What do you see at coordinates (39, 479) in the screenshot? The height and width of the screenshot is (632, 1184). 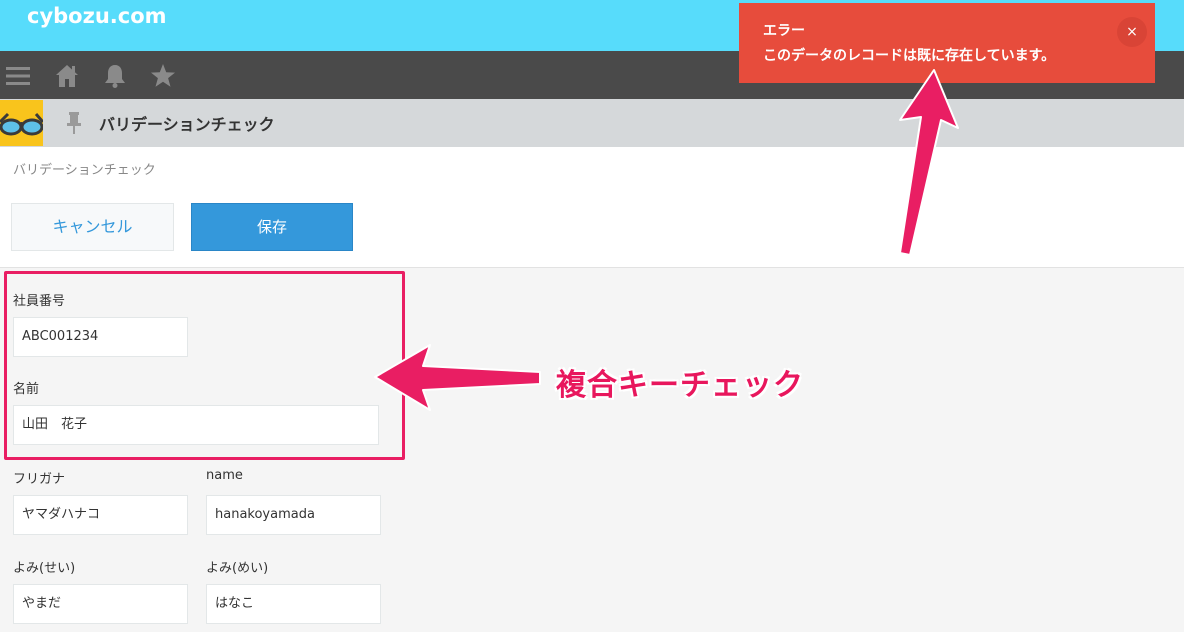 I see `furigana-label: フリガナ` at bounding box center [39, 479].